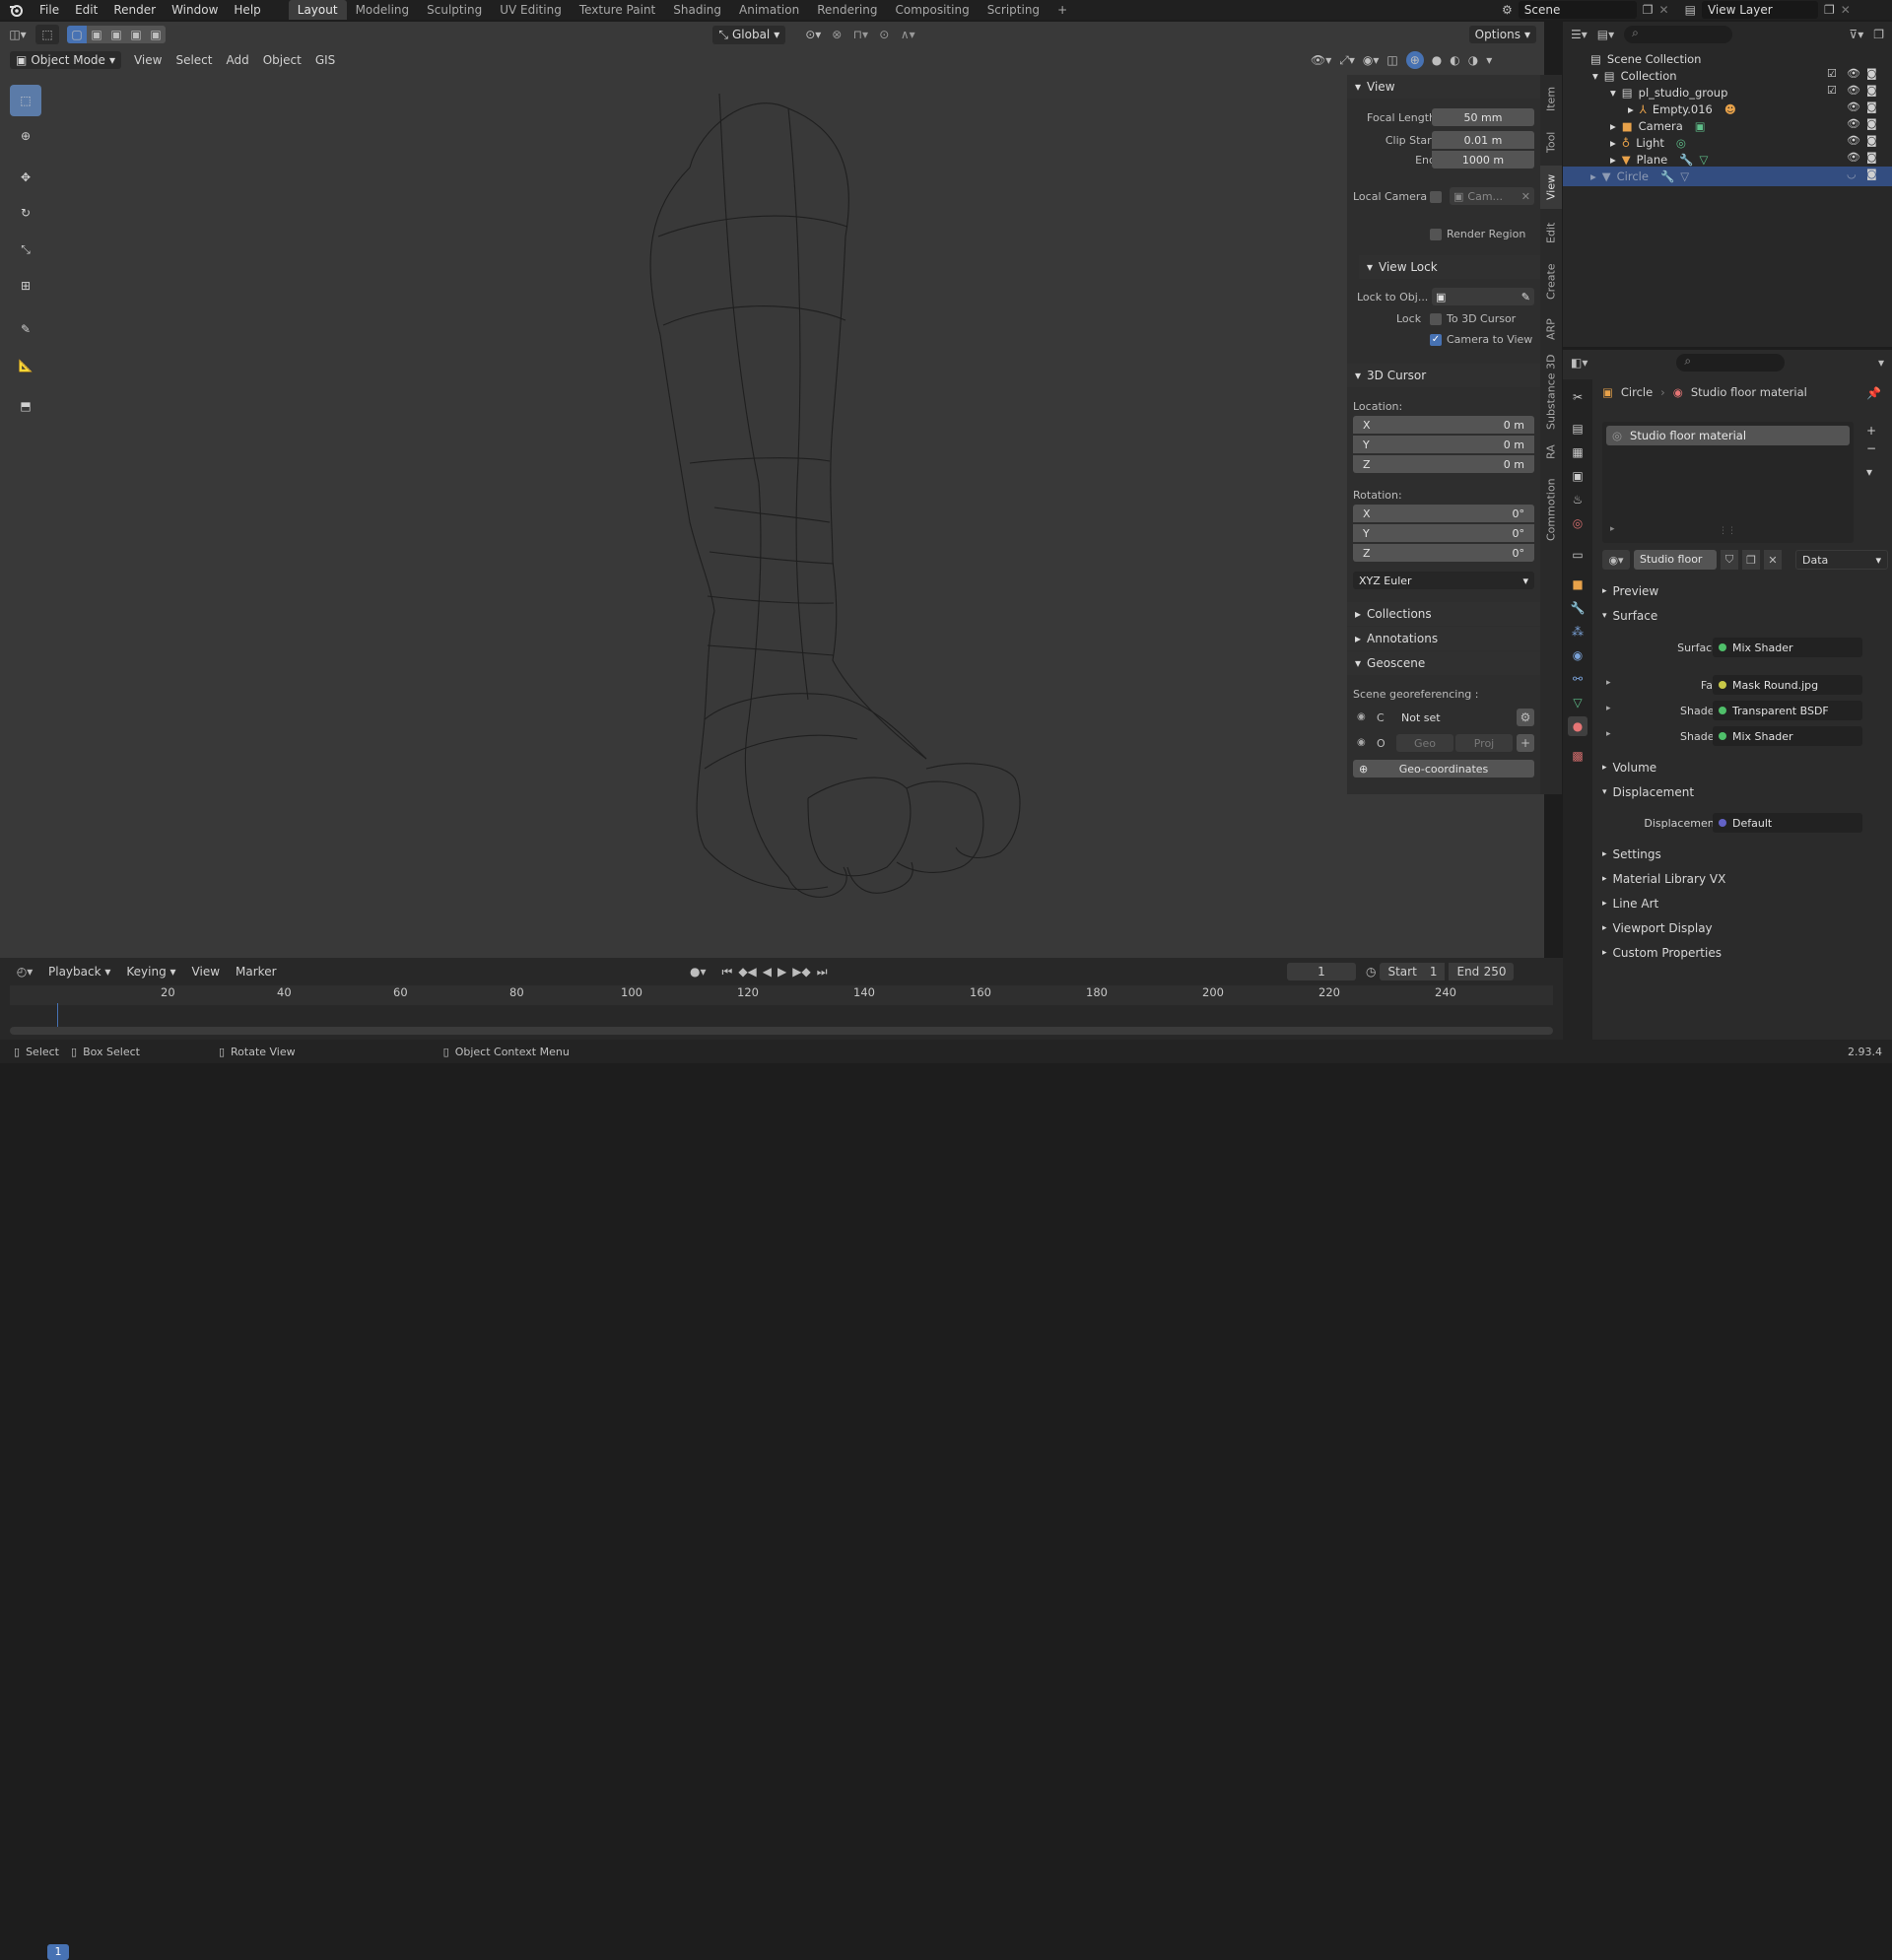  I want to click on material-library-section-header: ▸ Material Library VX, so click(1742, 879).